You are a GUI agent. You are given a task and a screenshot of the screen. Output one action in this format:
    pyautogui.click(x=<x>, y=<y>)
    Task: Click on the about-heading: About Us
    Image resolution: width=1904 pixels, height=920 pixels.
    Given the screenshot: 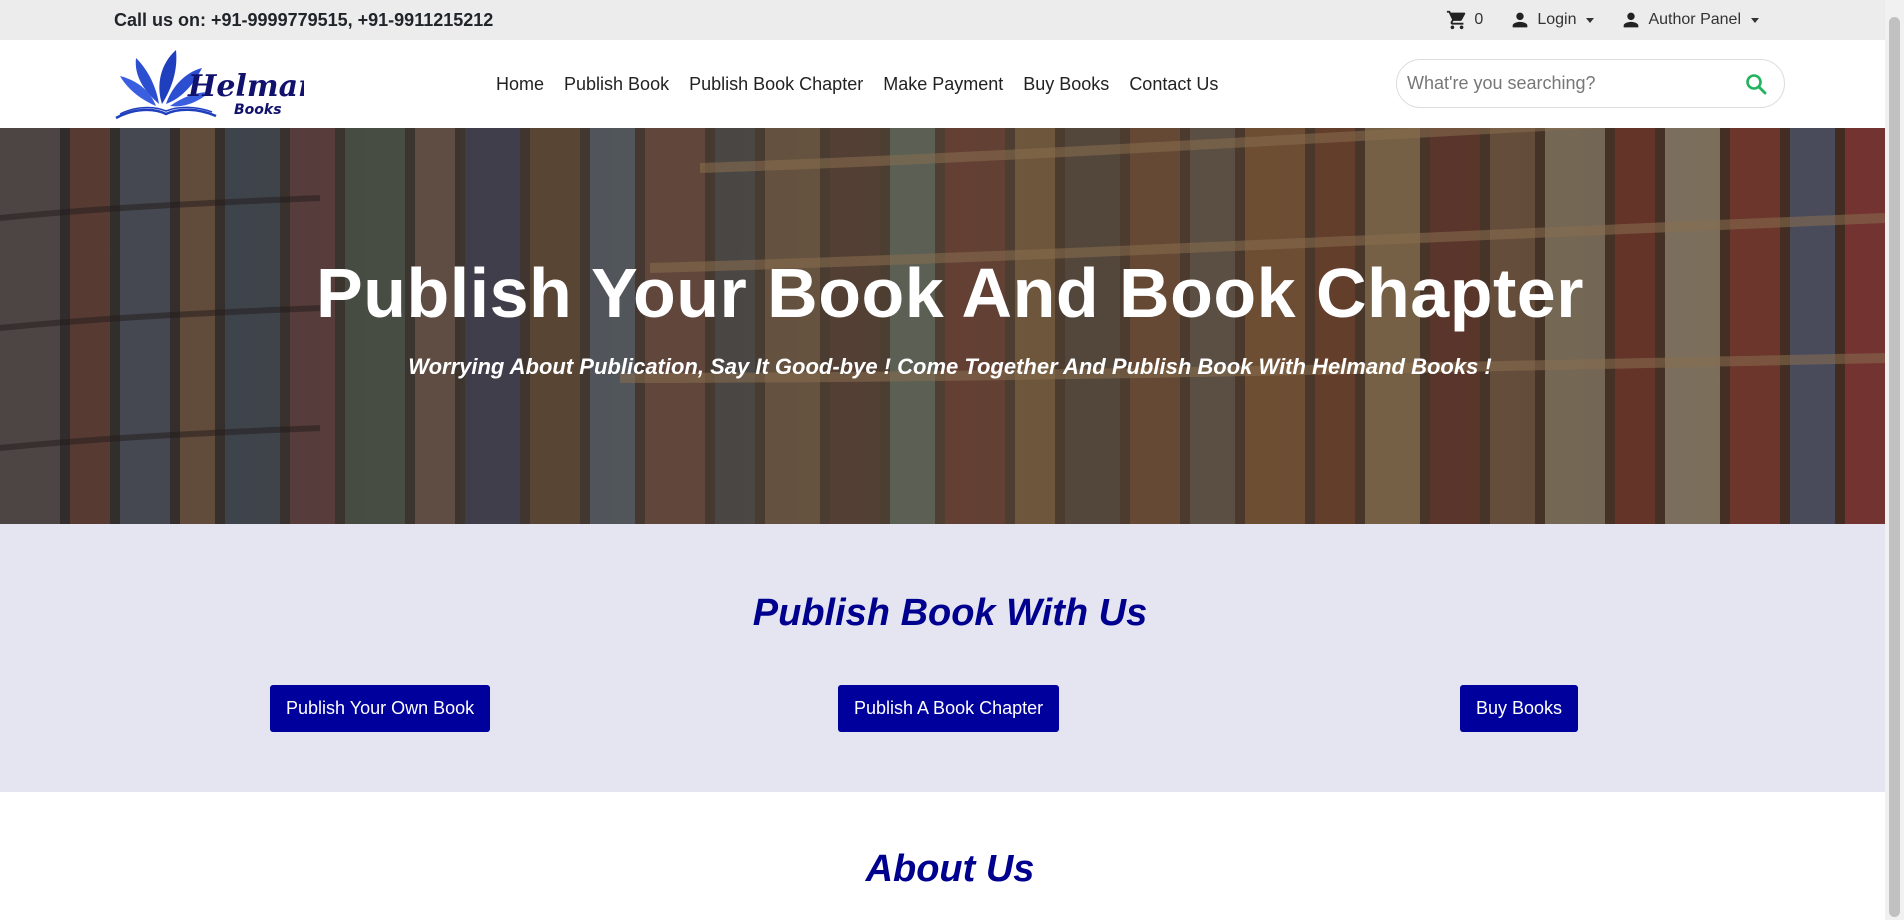 What is the action you would take?
    pyautogui.click(x=950, y=869)
    